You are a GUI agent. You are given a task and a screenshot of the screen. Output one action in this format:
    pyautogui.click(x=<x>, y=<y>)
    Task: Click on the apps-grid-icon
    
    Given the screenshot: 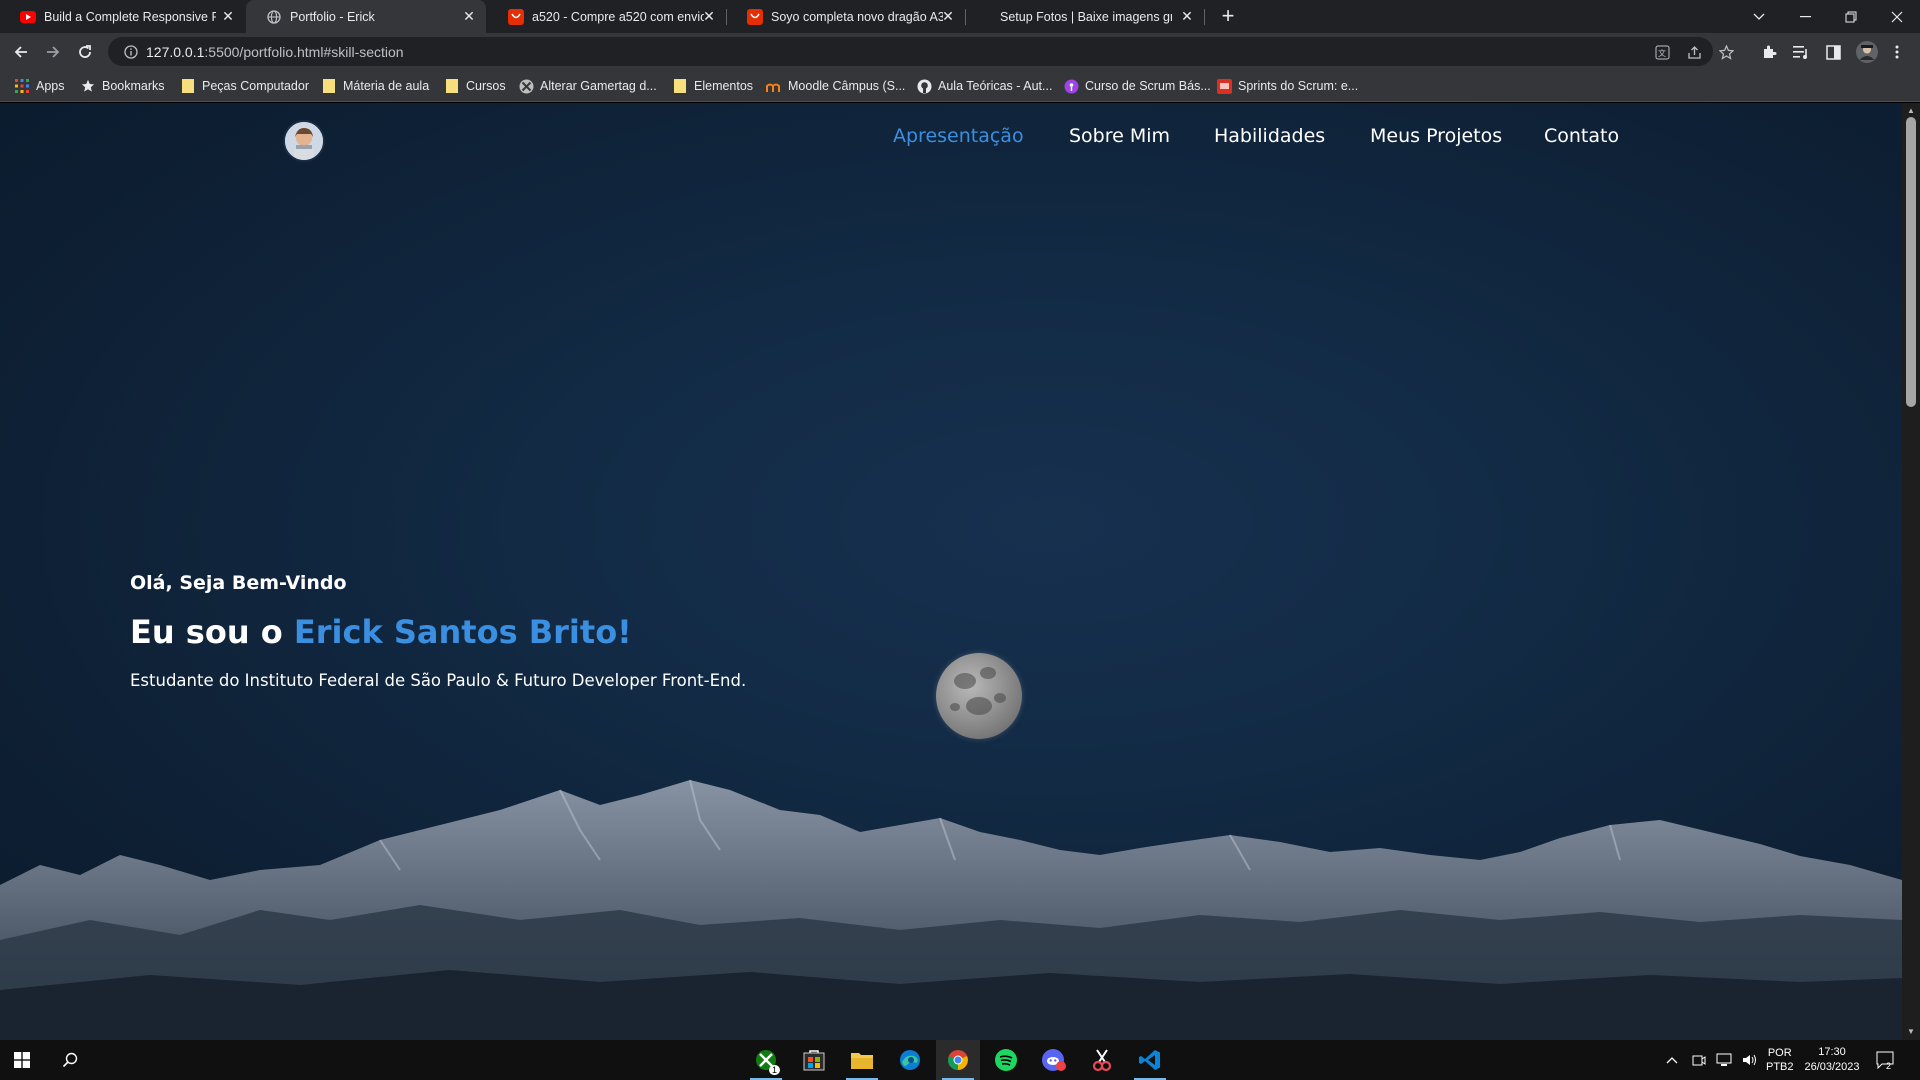 What is the action you would take?
    pyautogui.click(x=22, y=86)
    